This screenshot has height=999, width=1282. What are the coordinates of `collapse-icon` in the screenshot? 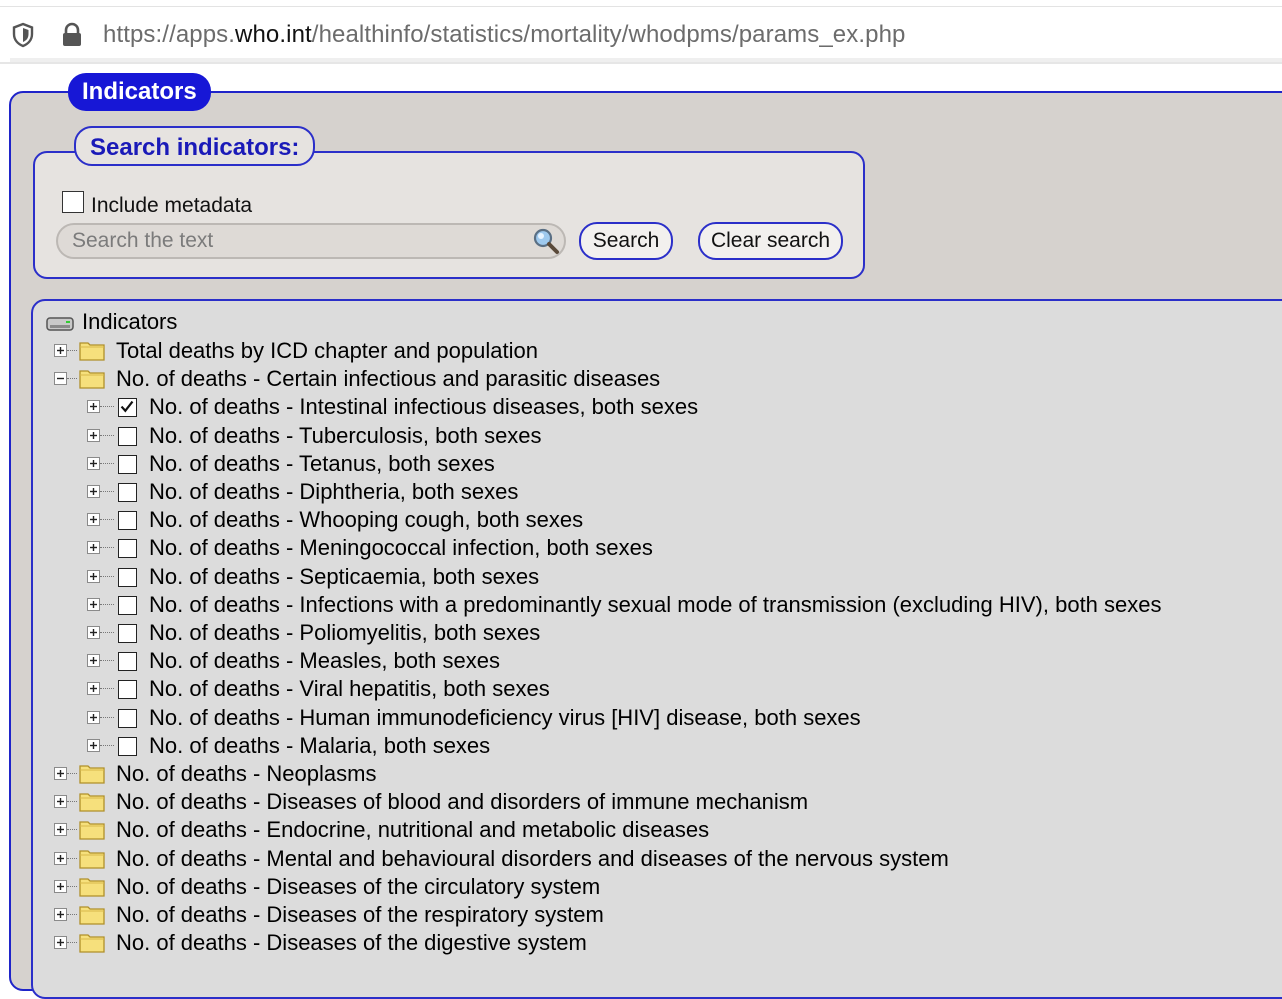 It's located at (60, 379).